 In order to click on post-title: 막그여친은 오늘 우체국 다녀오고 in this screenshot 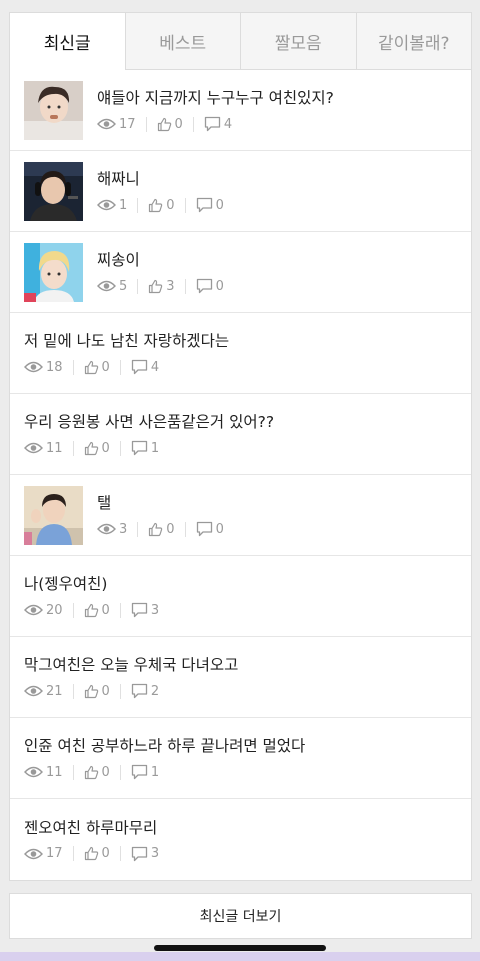, I will do `click(131, 665)`.